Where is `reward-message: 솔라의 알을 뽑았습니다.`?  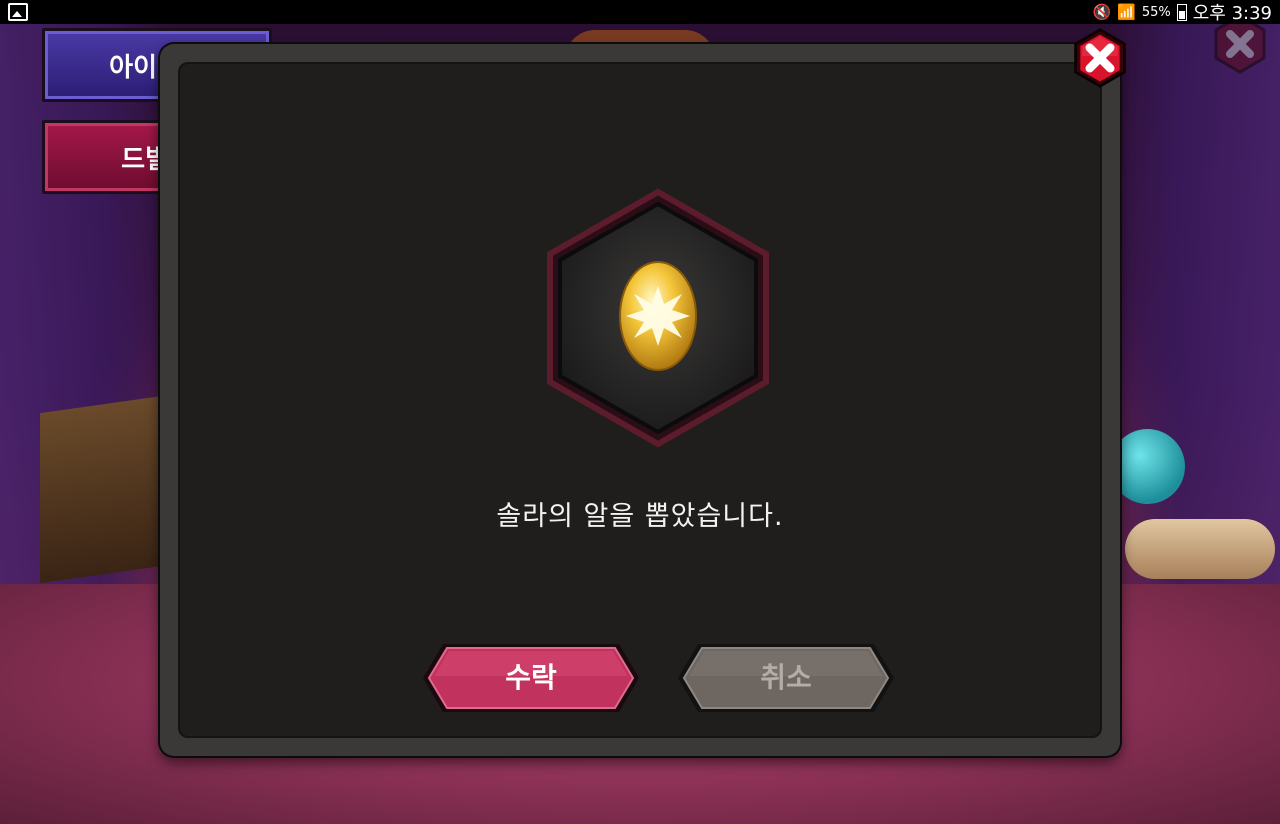 reward-message: 솔라의 알을 뽑았습니다. is located at coordinates (640, 516).